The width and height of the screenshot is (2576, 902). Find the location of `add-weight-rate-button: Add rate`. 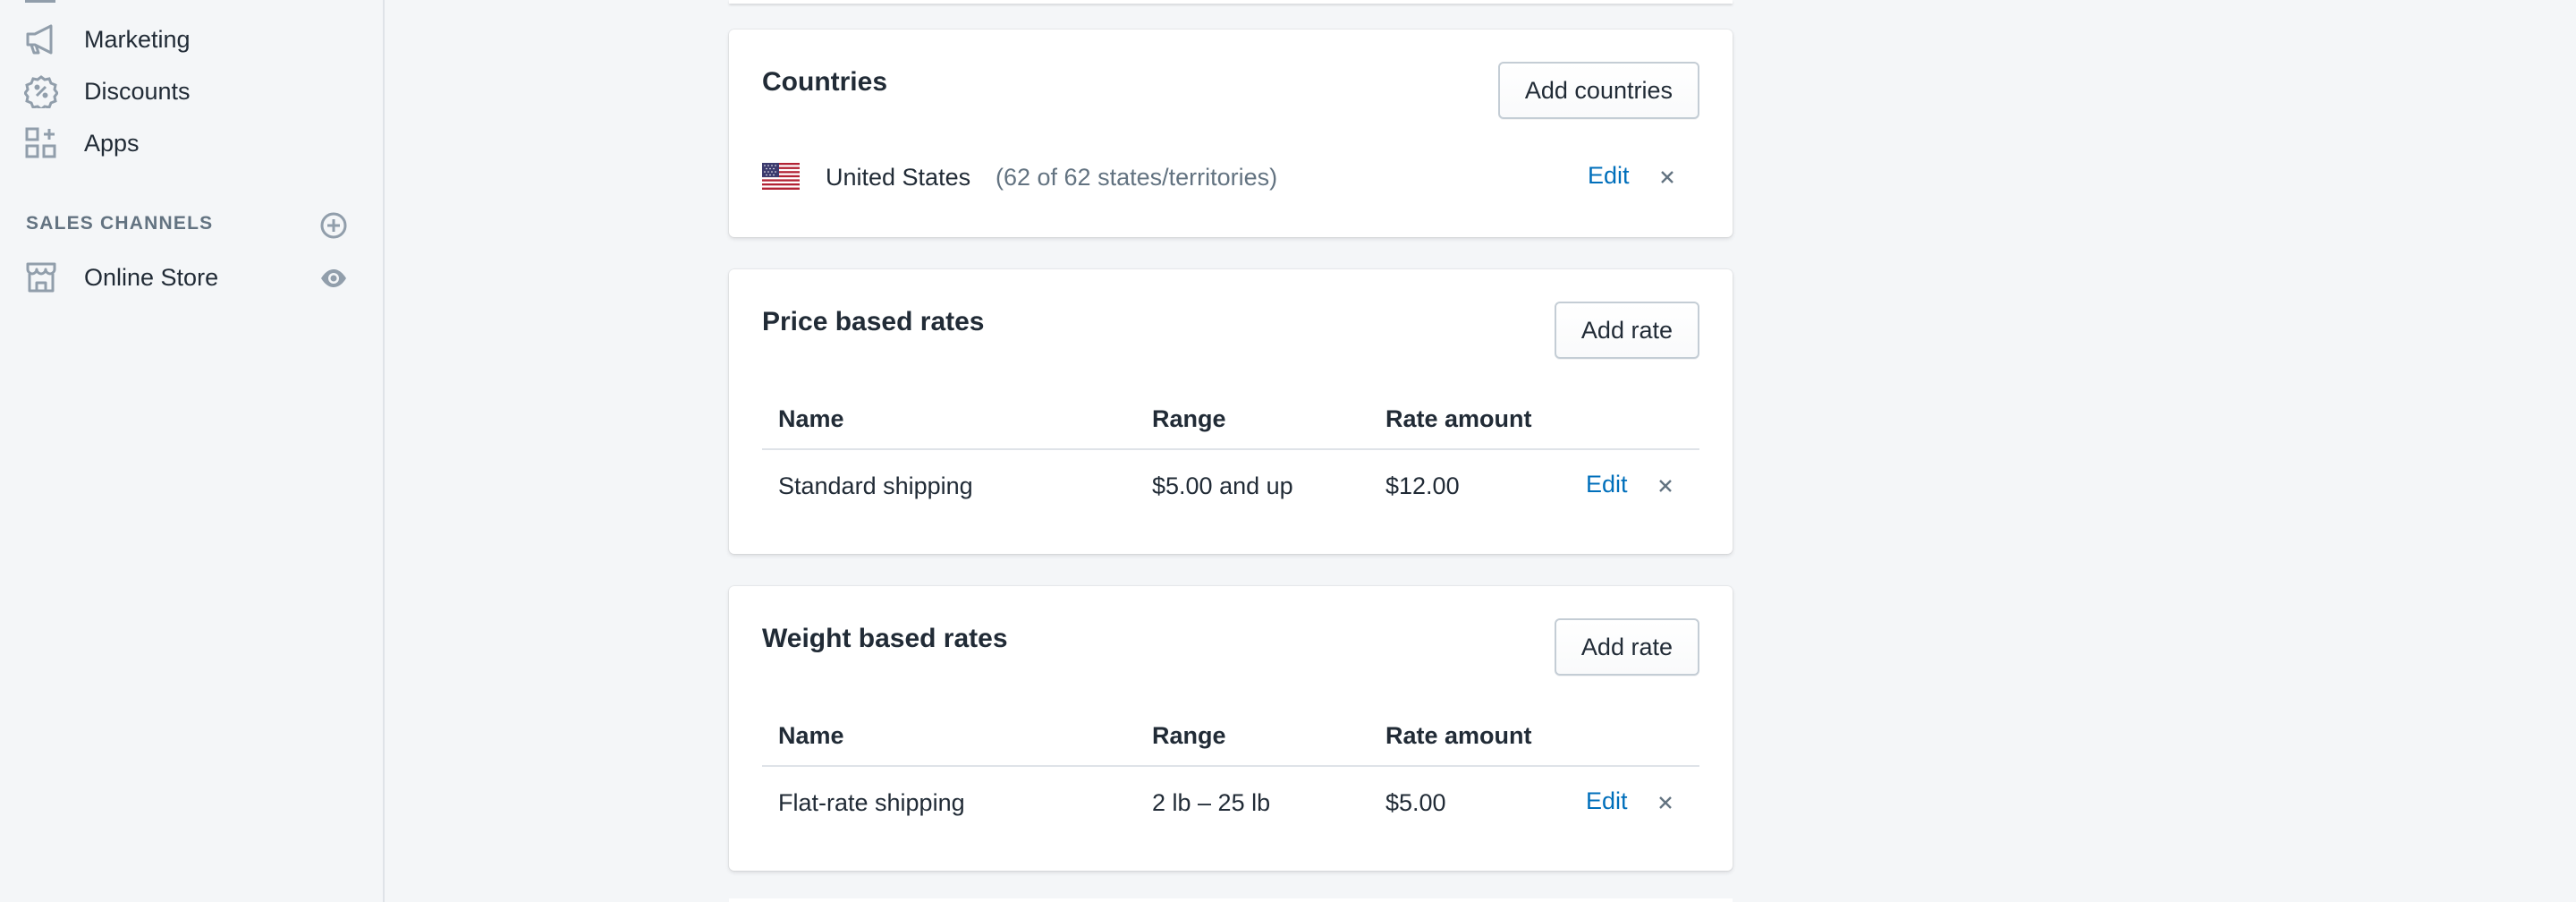

add-weight-rate-button: Add rate is located at coordinates (1626, 647).